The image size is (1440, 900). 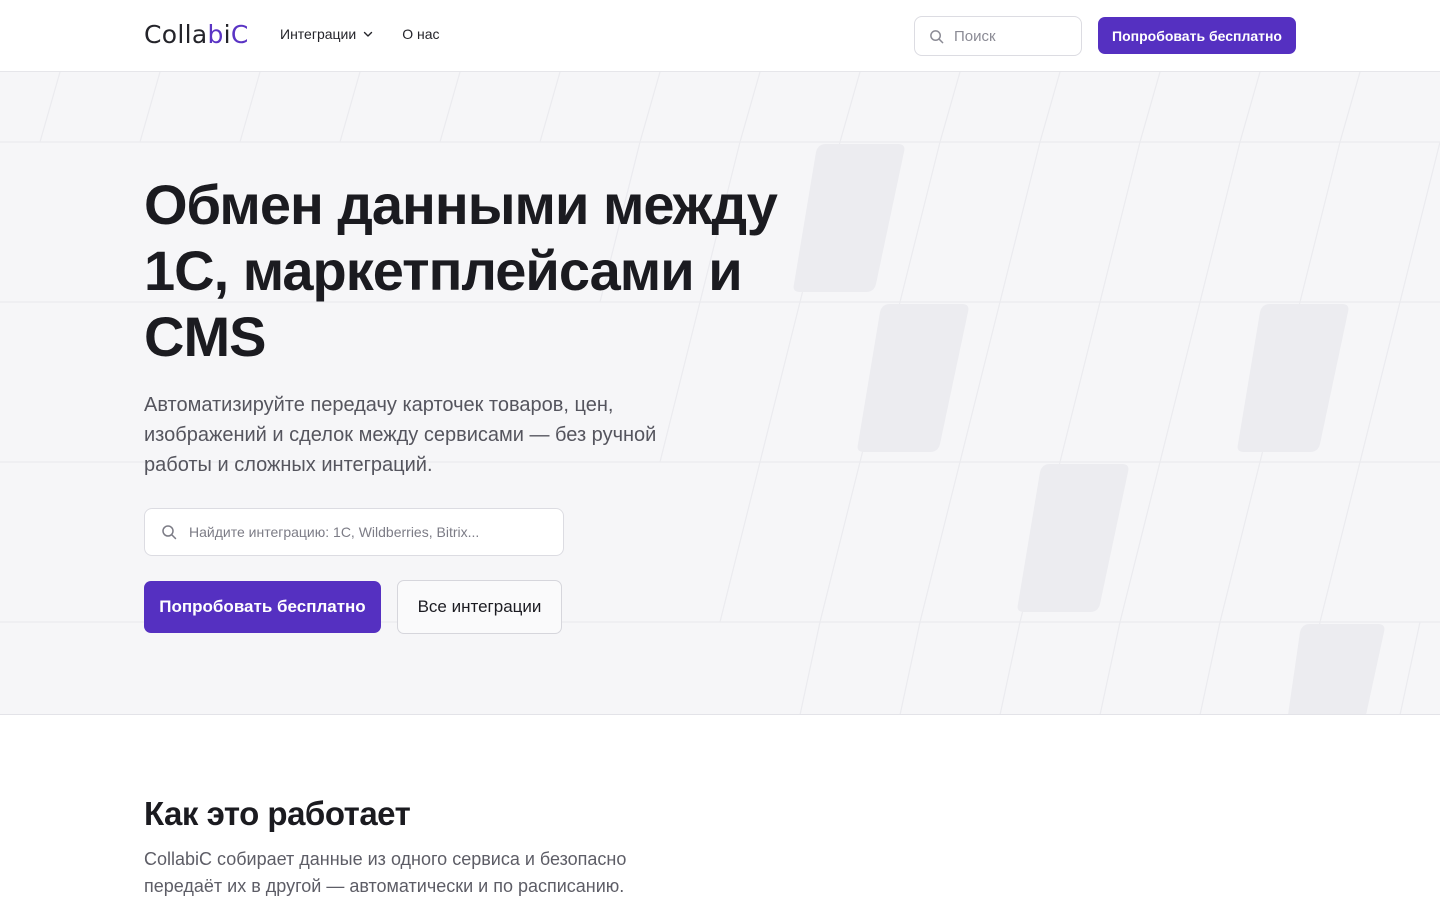 I want to click on hero-title-line-3: CMS, so click(x=205, y=336).